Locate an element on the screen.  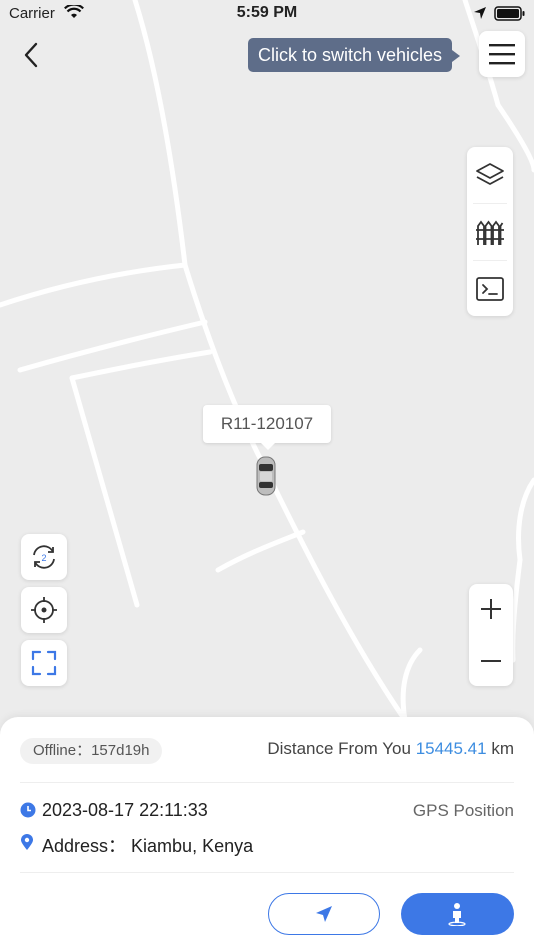
fit-view-icon is located at coordinates (44, 663).